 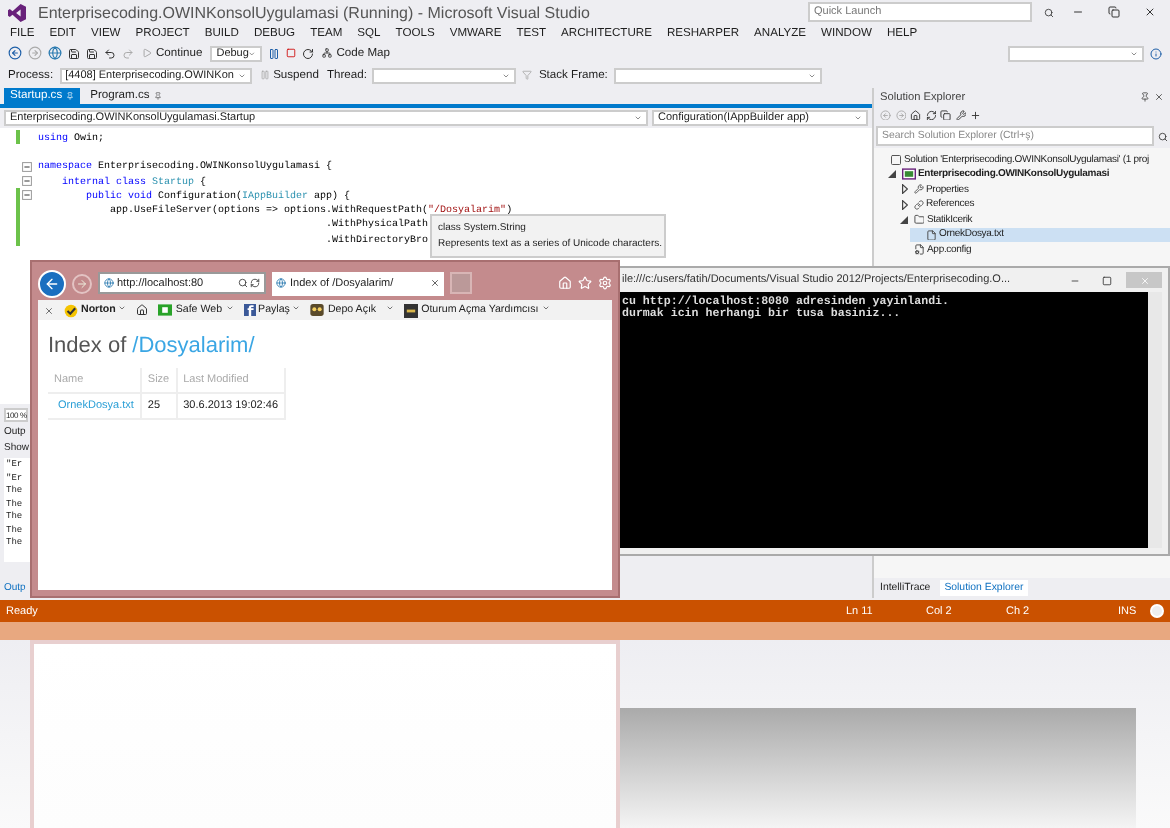 I want to click on key-square-icon, so click(x=411, y=310).